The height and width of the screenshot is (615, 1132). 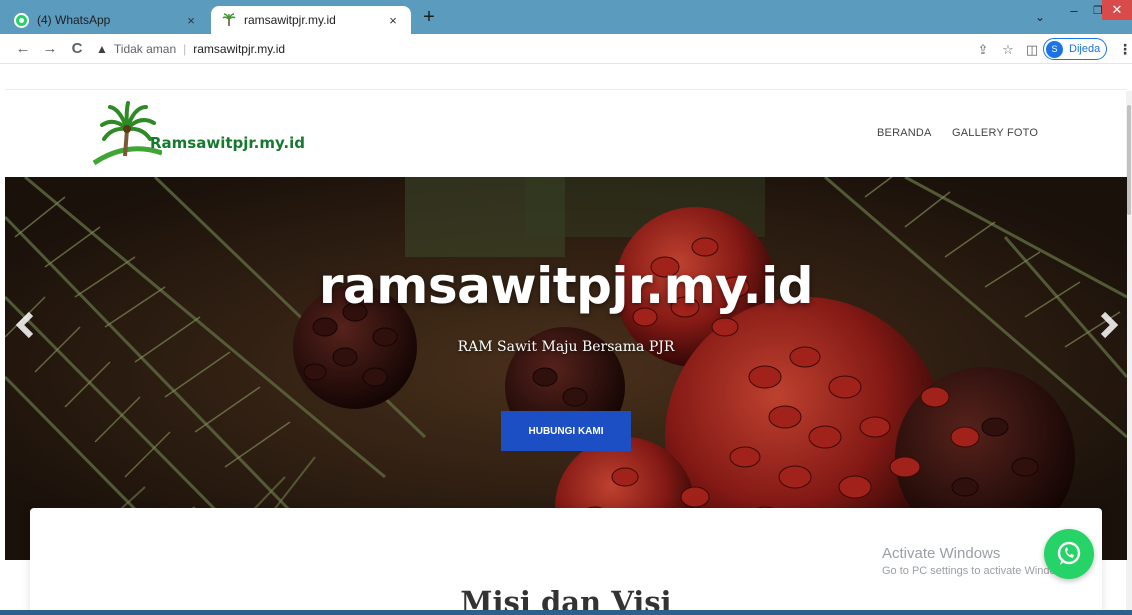 I want to click on profile-button: S Dijeda, so click(x=1075, y=49).